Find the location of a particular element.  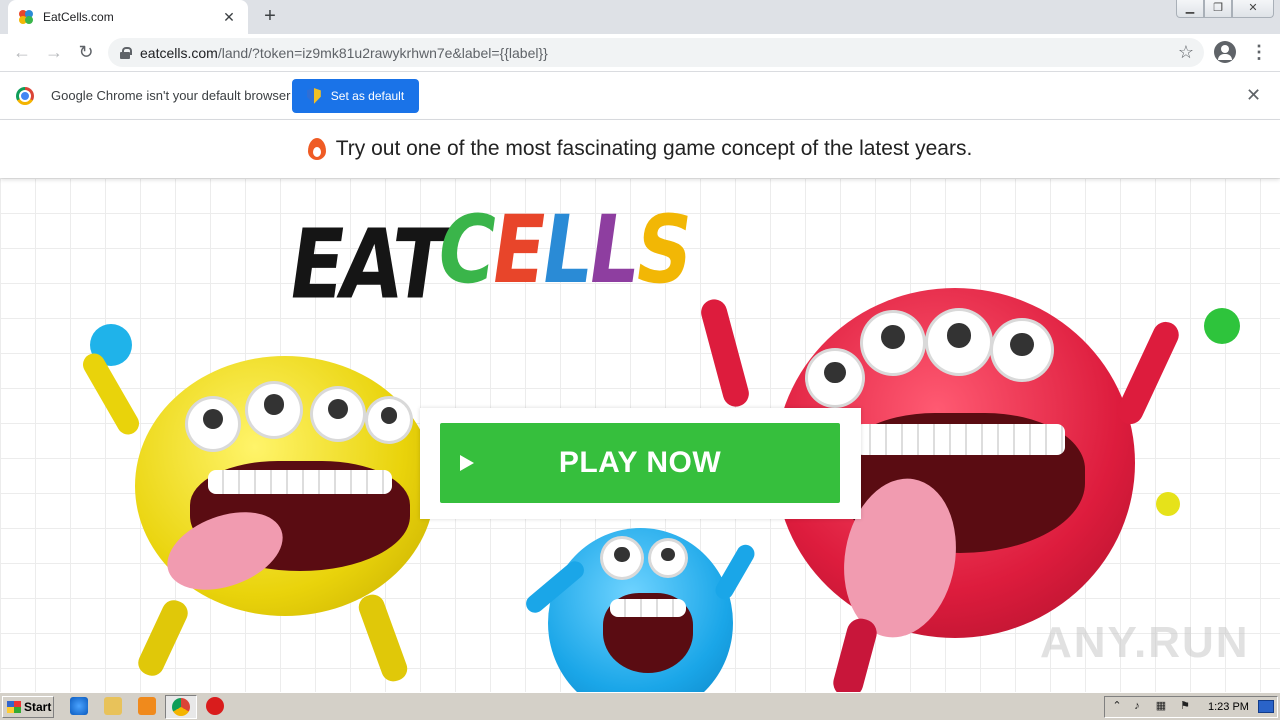

logo-cells-word: CELLS is located at coordinates (563, 251).